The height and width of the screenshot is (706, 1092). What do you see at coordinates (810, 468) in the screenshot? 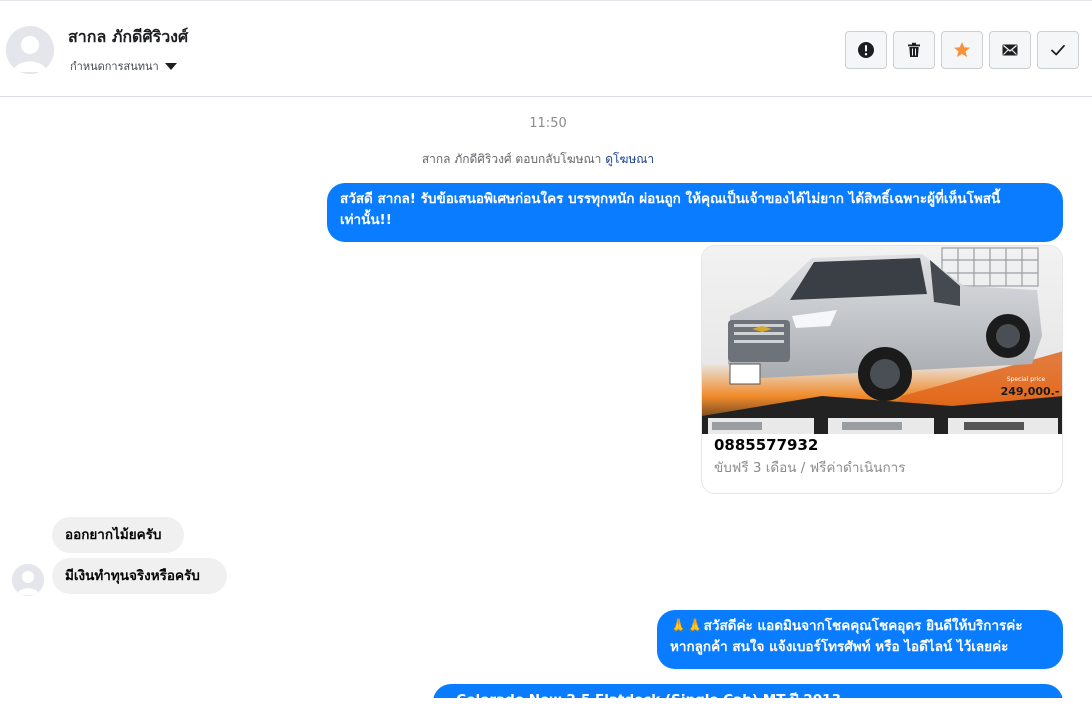
I see `ad-card-subtitle: ขับฟรี 3 เดือน / ฟรีค่าดำเนินการ` at bounding box center [810, 468].